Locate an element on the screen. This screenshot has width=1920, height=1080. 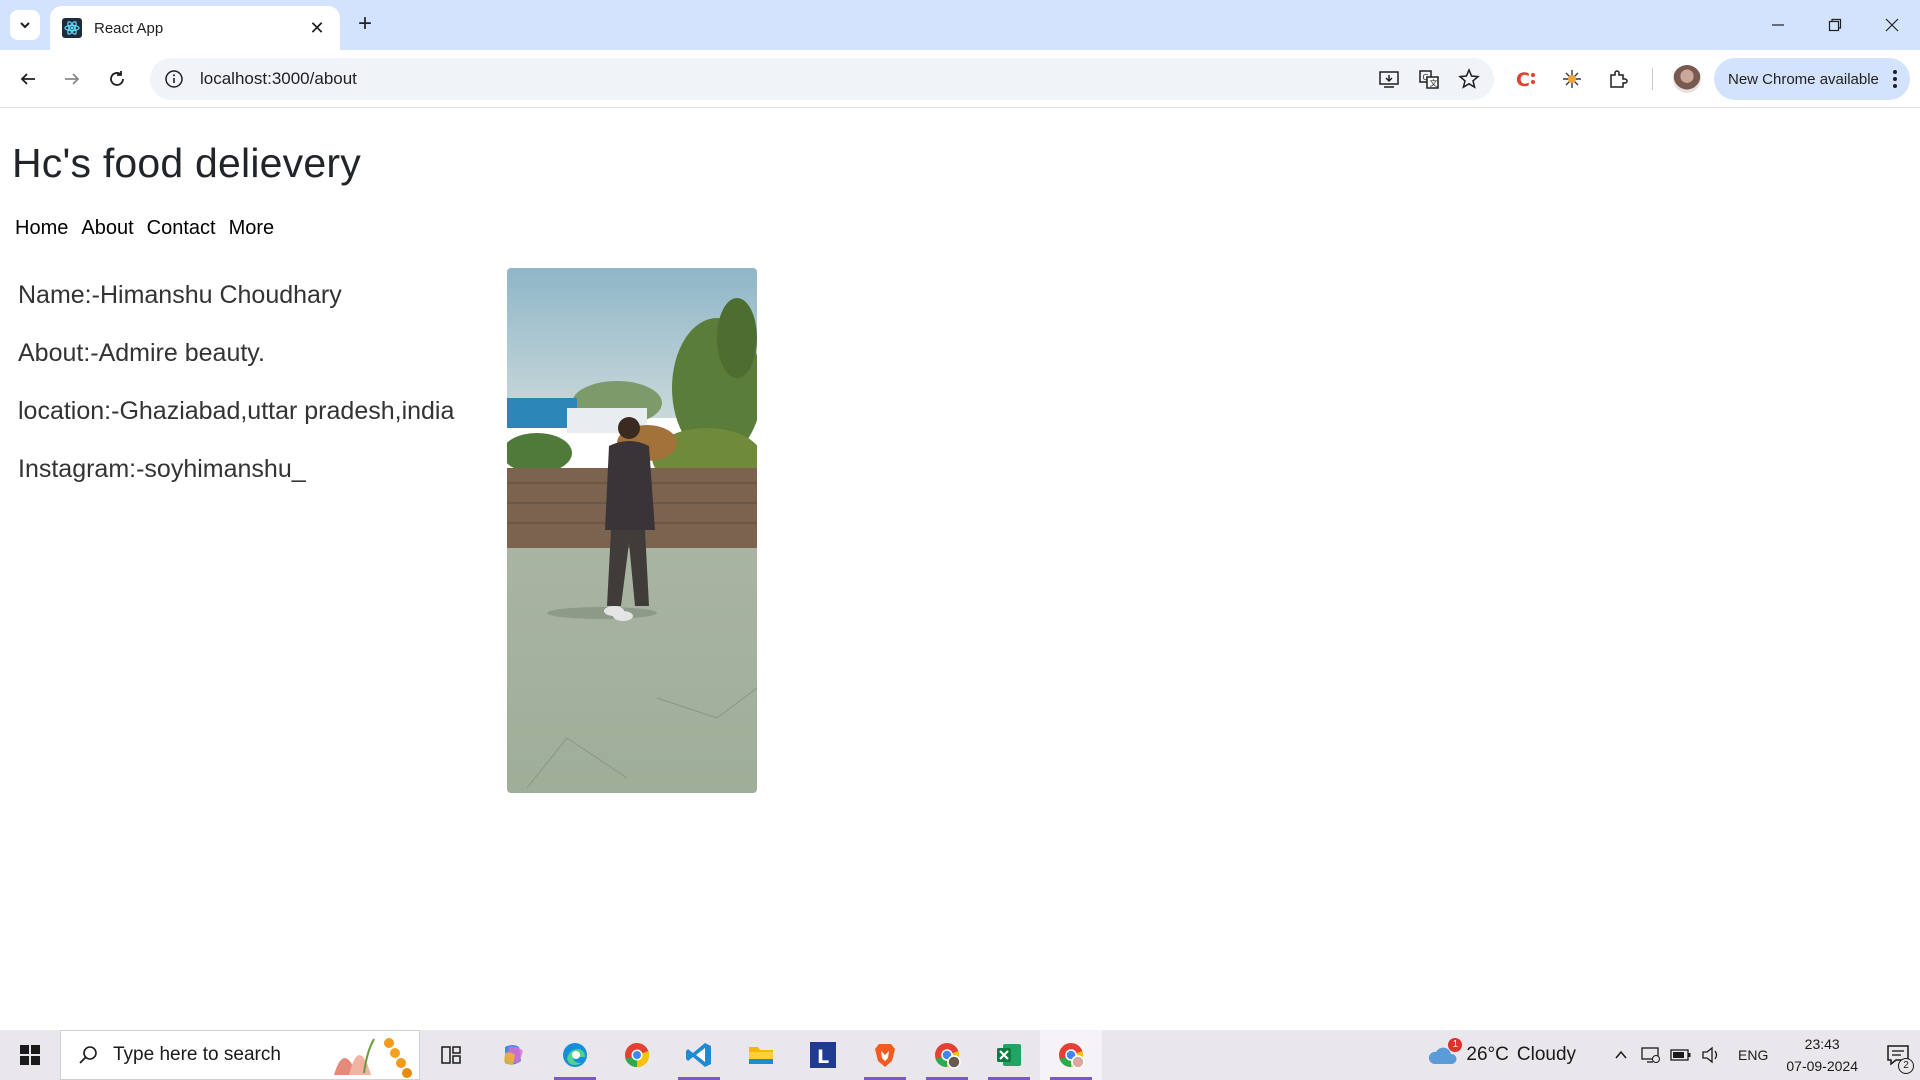
arrow-right-icon is located at coordinates (72, 79).